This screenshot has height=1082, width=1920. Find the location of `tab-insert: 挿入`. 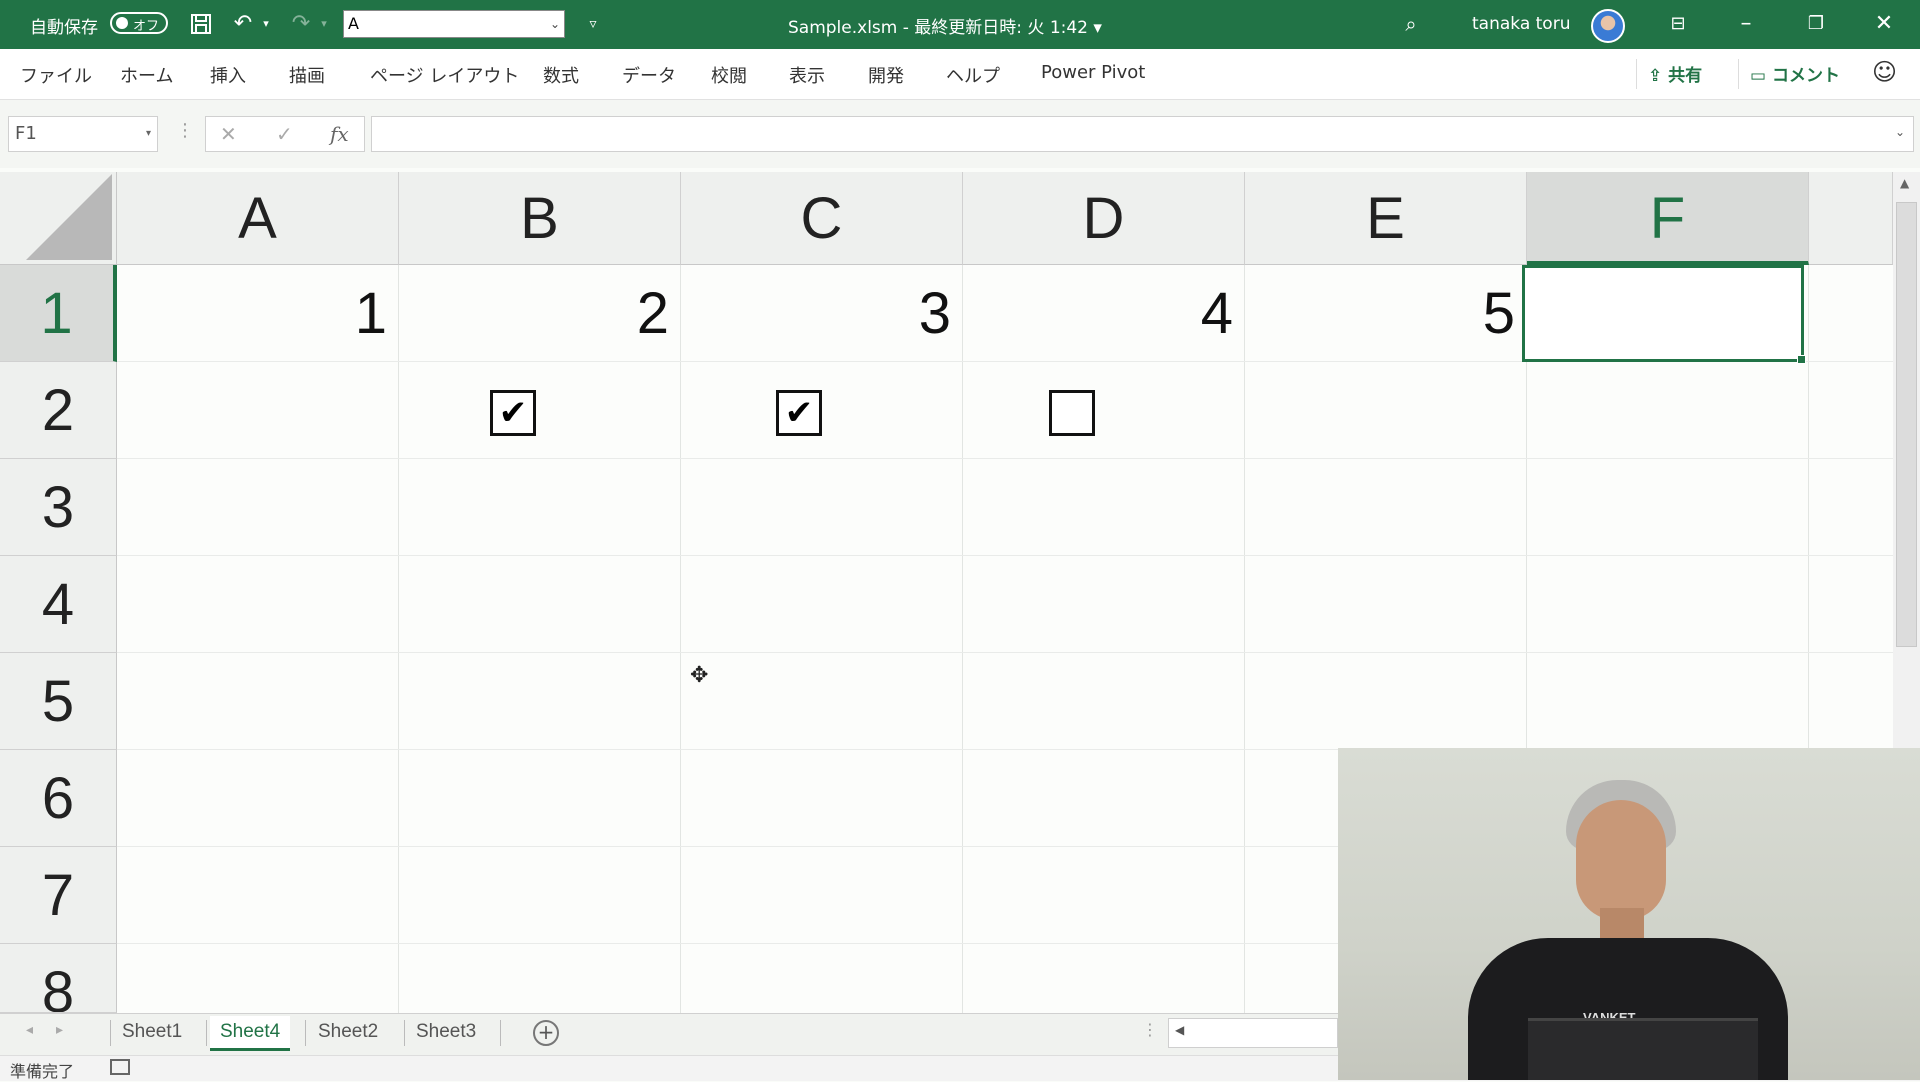

tab-insert: 挿入 is located at coordinates (228, 75).